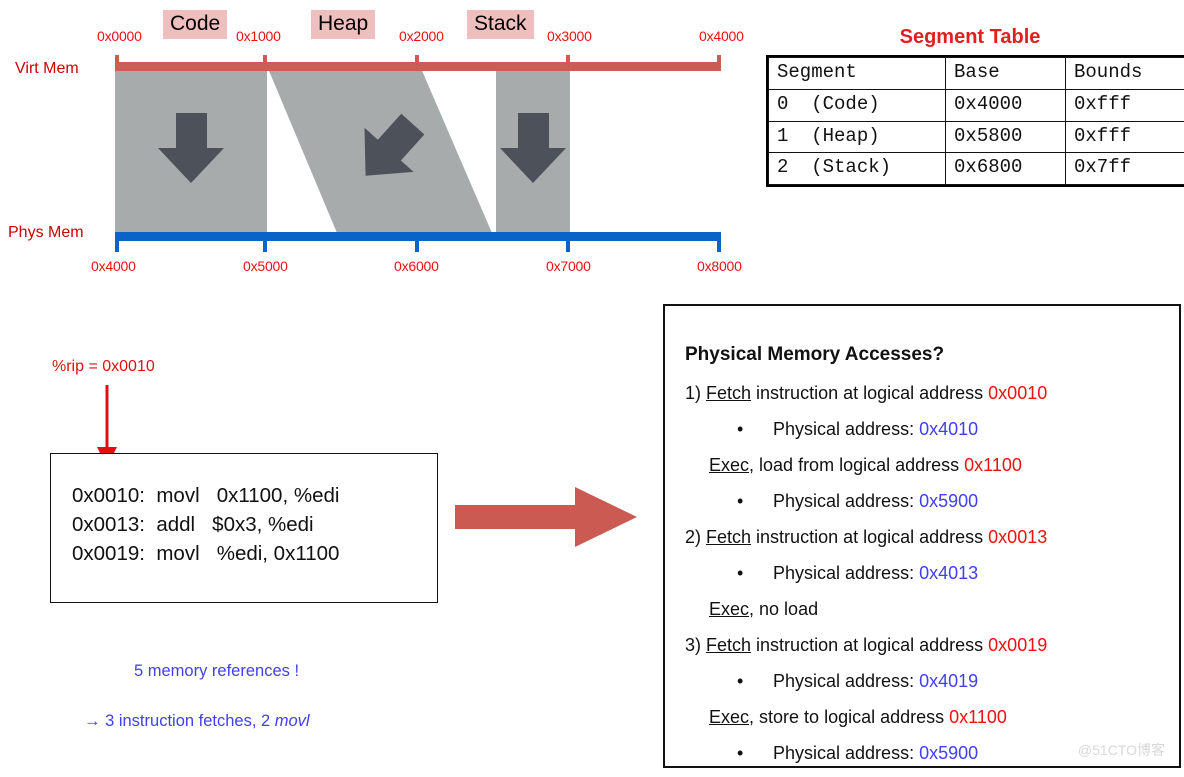 The image size is (1184, 777). What do you see at coordinates (846, 753) in the screenshot?
I see `access-text-11: Physical address:` at bounding box center [846, 753].